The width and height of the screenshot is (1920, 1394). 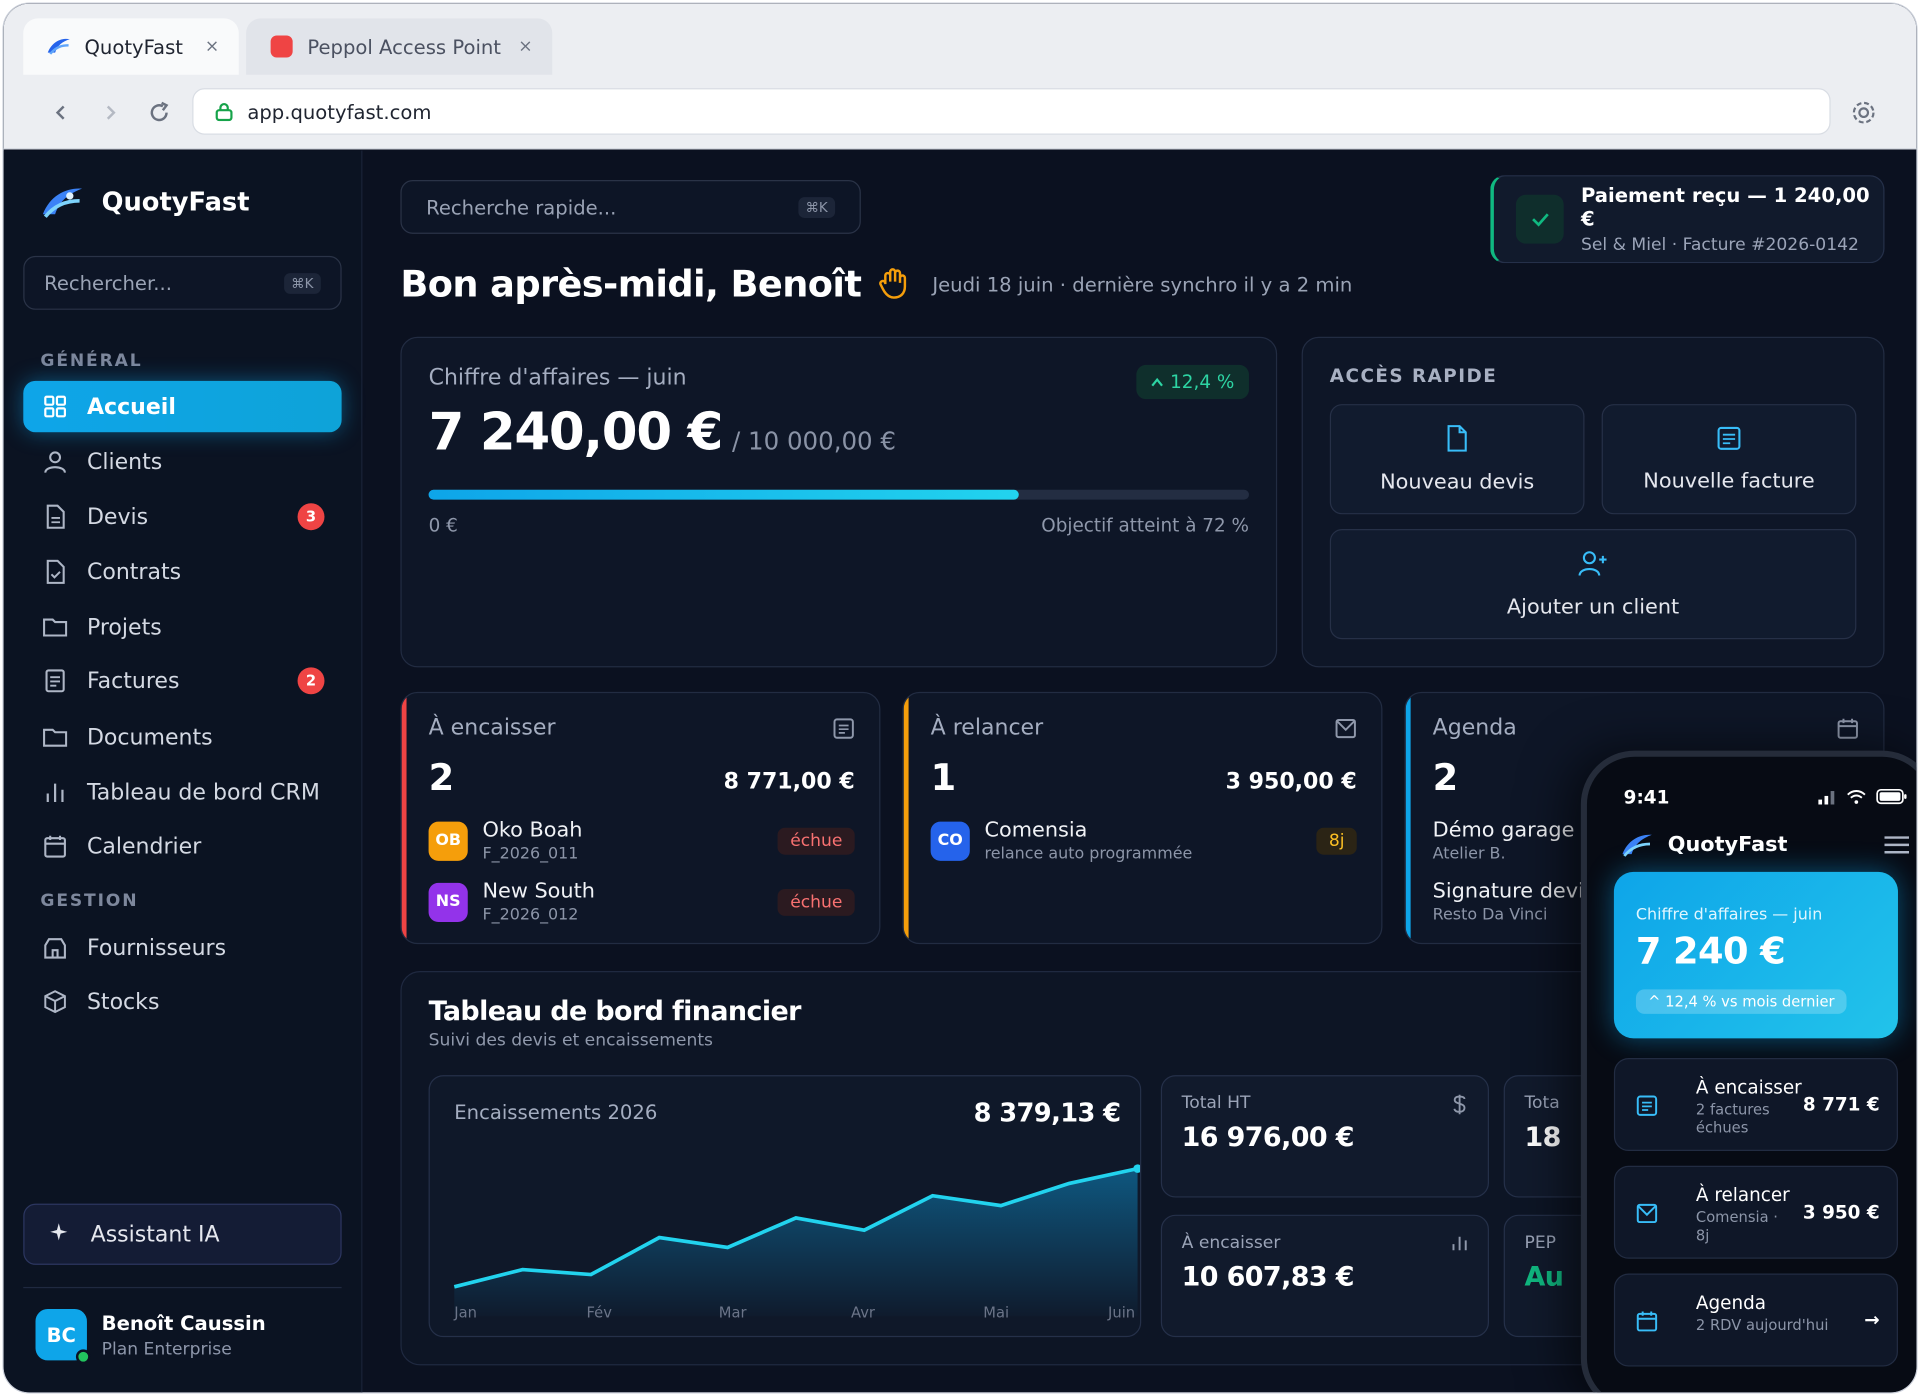 What do you see at coordinates (182, 1001) in the screenshot?
I see `sidebar-item-stocks: Stocks` at bounding box center [182, 1001].